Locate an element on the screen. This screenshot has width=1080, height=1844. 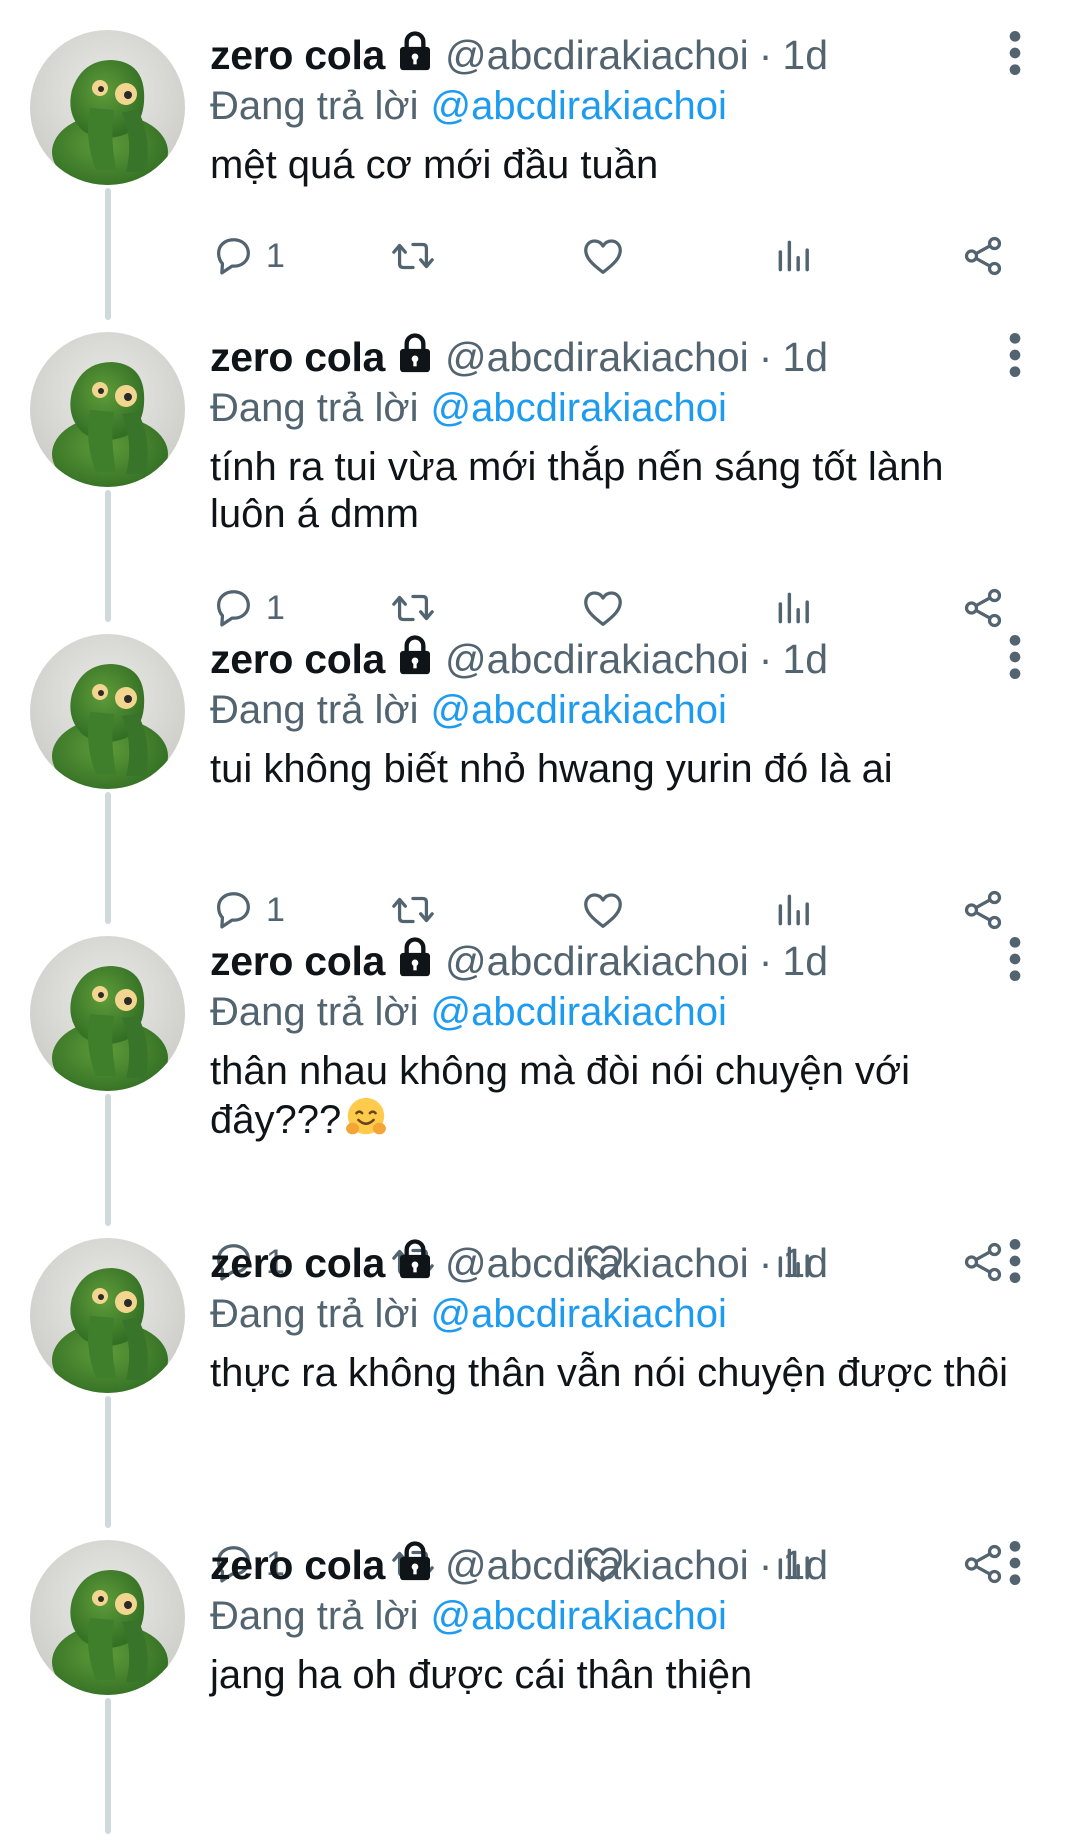
views-icon is located at coordinates (793, 608).